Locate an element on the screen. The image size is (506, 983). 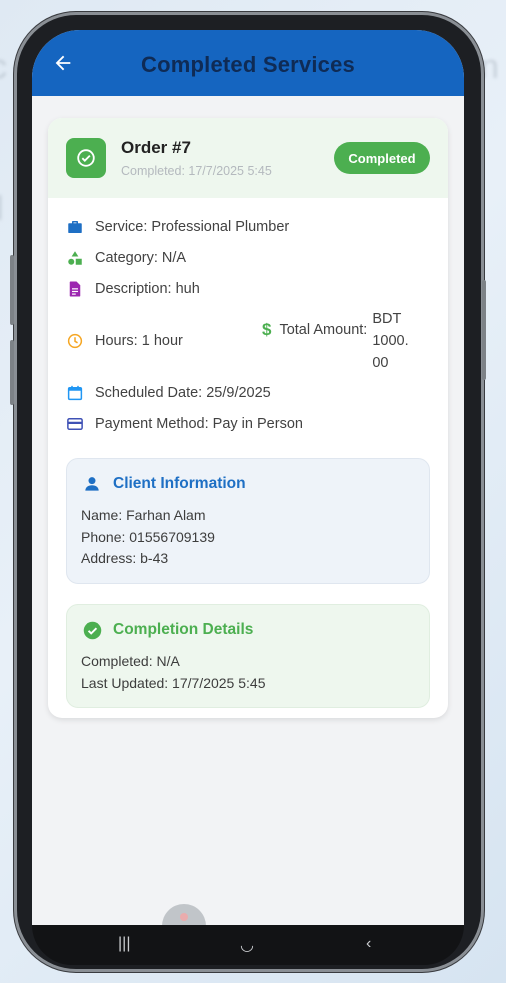
client-address: Address: b-43 is located at coordinates (125, 558).